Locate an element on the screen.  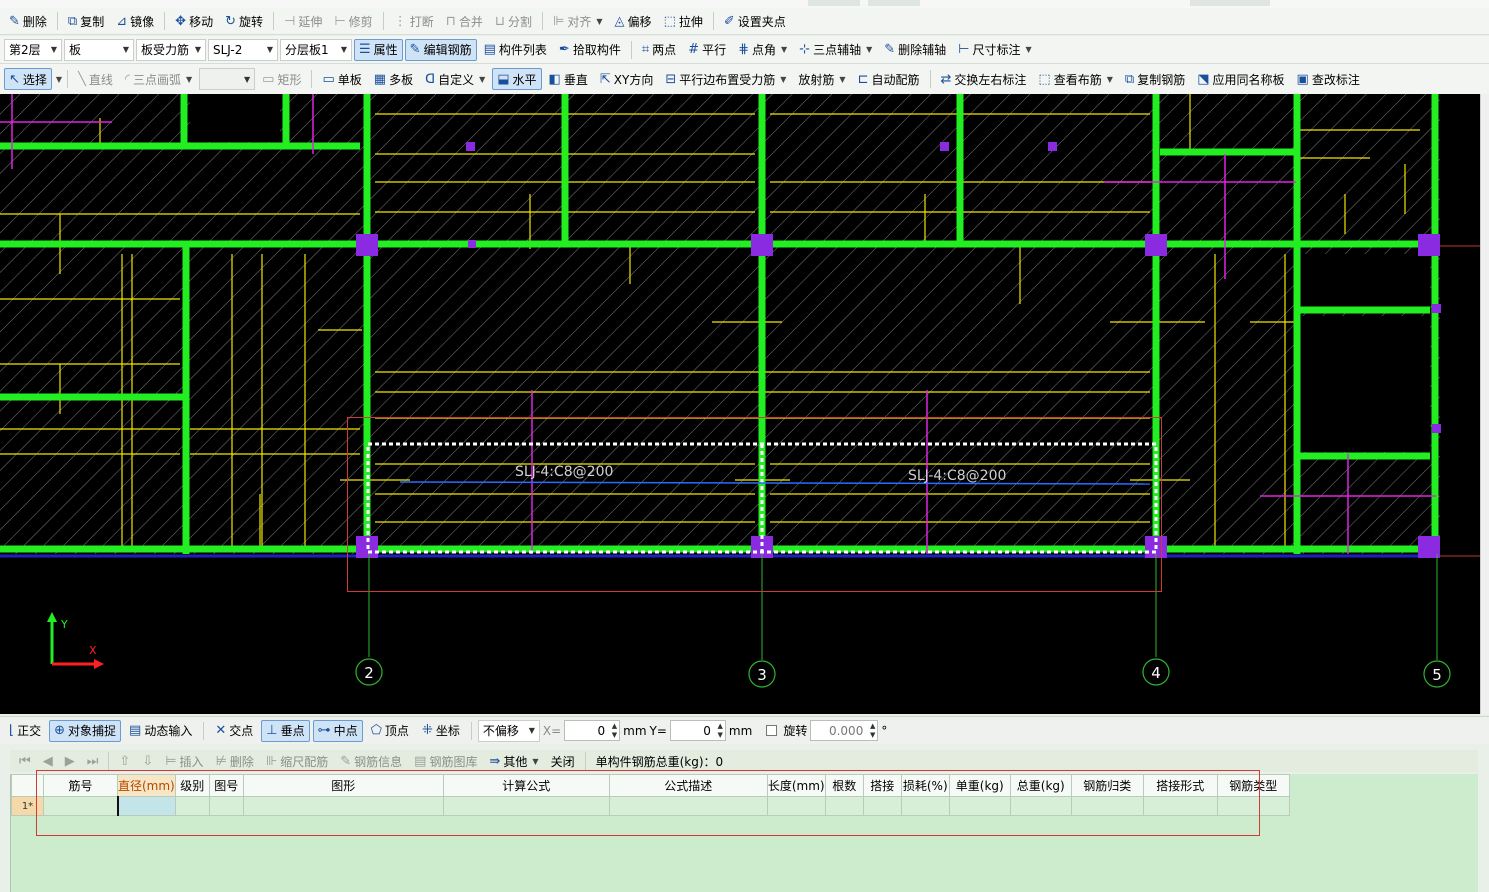
dimension-button: ⊢ 尺寸标注 ▼ is located at coordinates (995, 50).